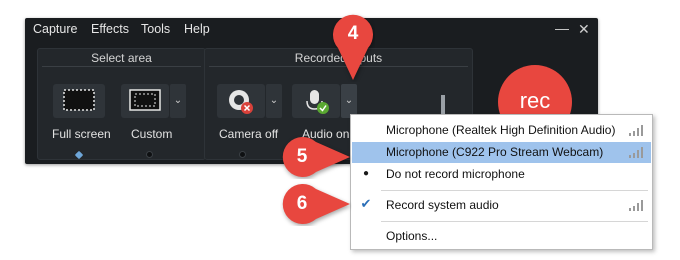 The height and width of the screenshot is (260, 680). Describe the element at coordinates (121, 58) in the screenshot. I see `select-area-title: Select area` at that location.